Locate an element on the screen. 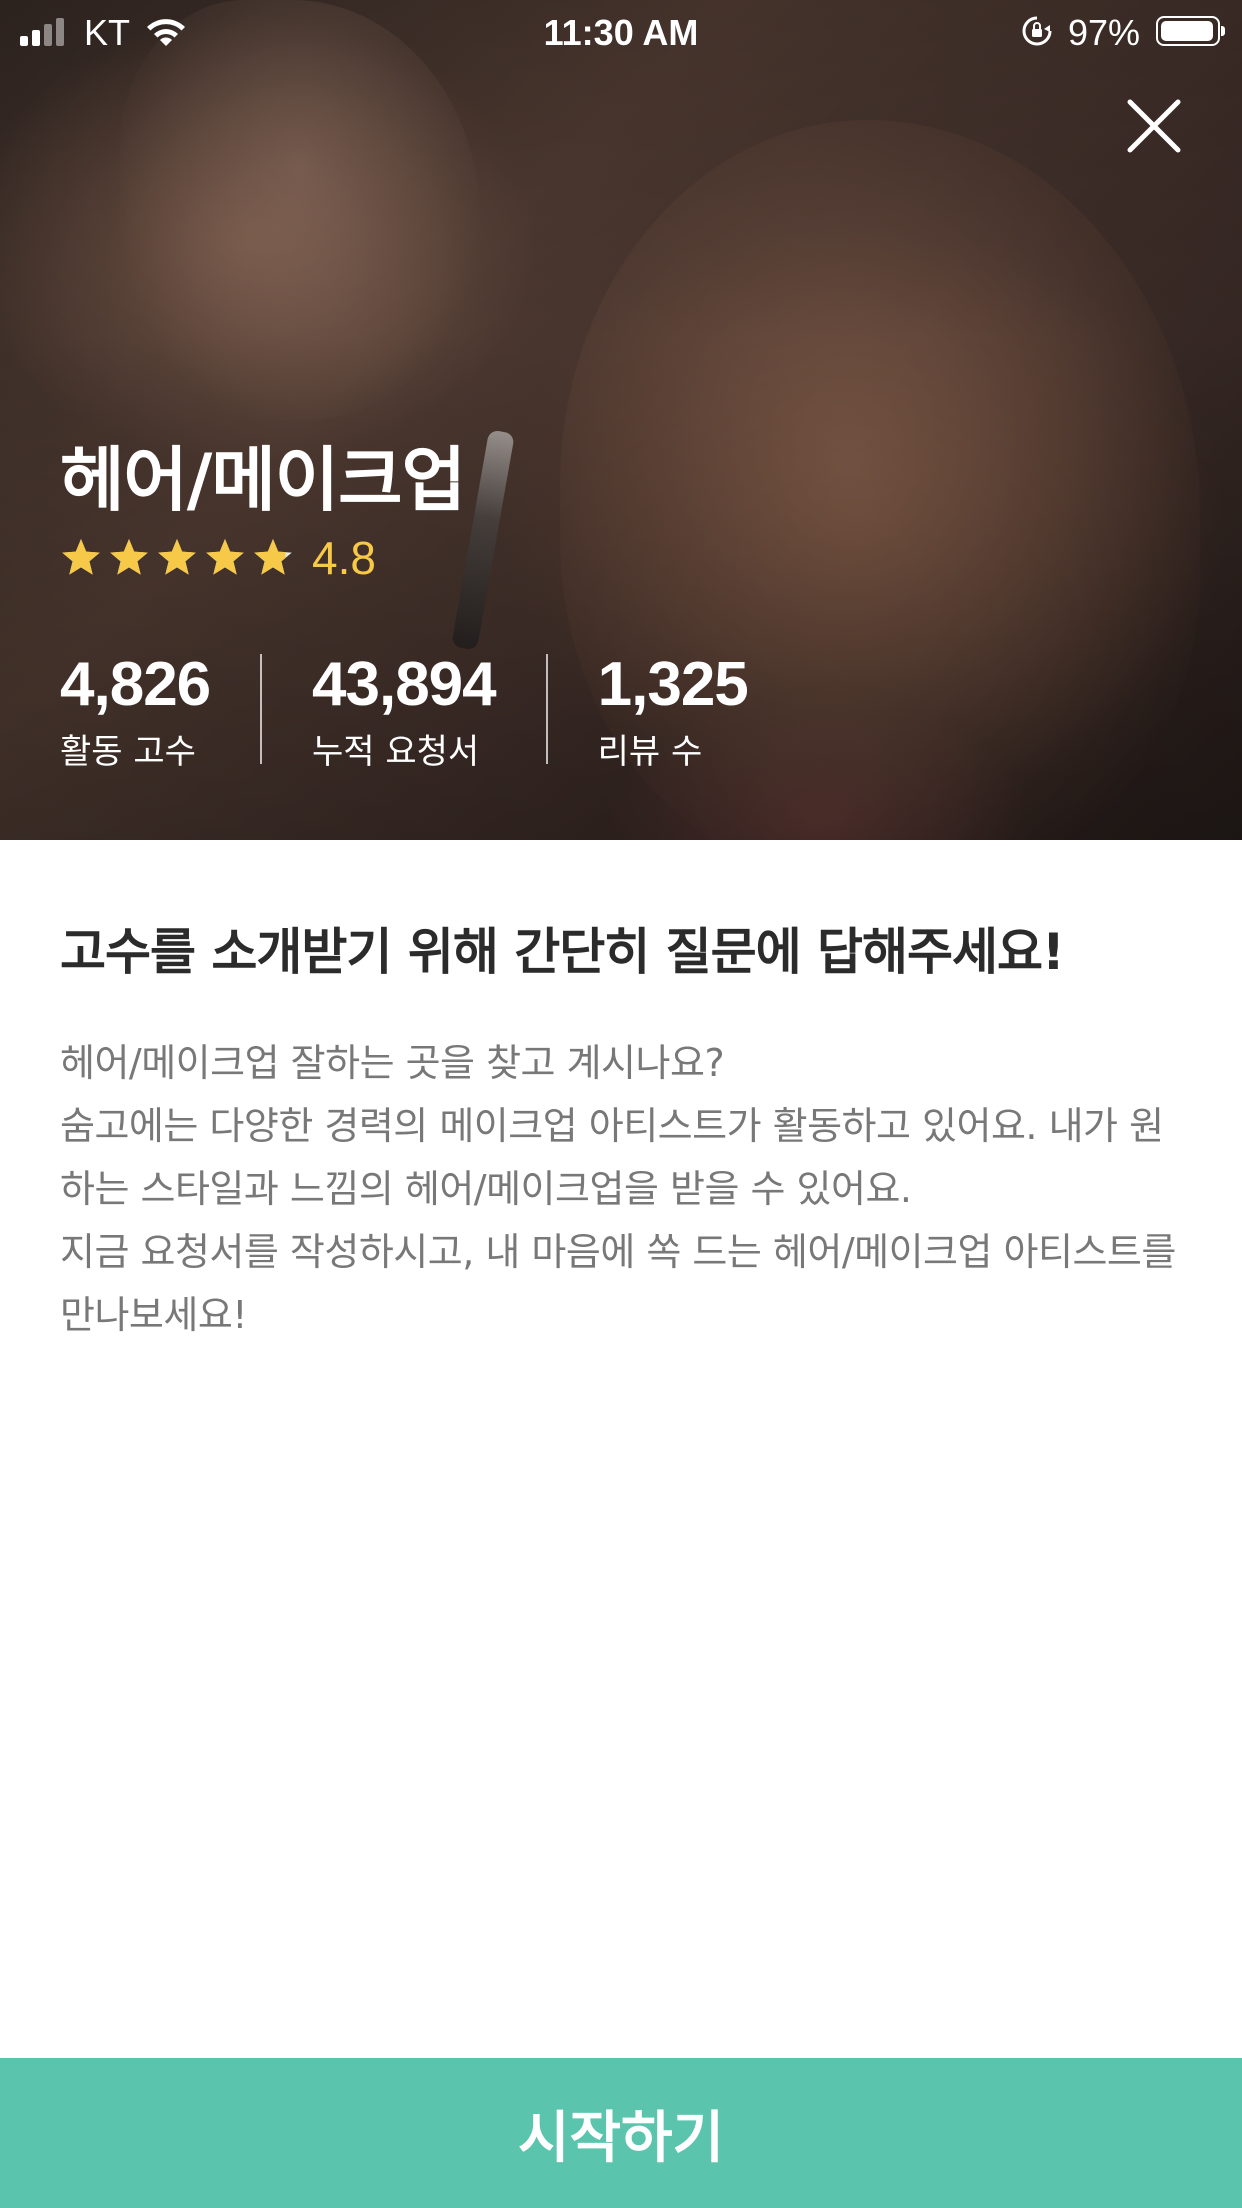 This screenshot has height=2208, width=1242. battery-level is located at coordinates (1187, 31).